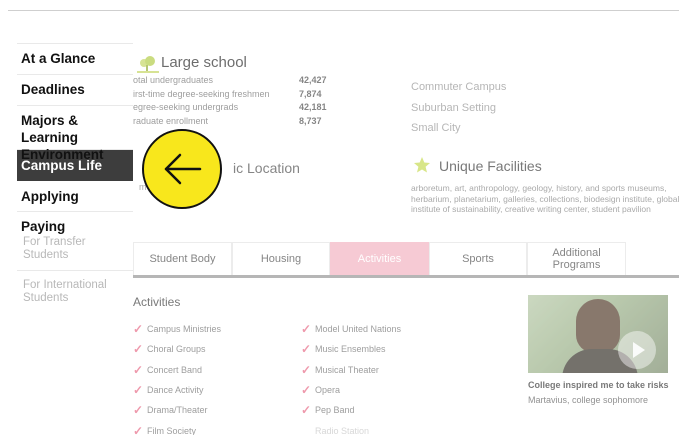  What do you see at coordinates (227, 120) in the screenshot?
I see `stat-row: raduate enrollment 8,737` at bounding box center [227, 120].